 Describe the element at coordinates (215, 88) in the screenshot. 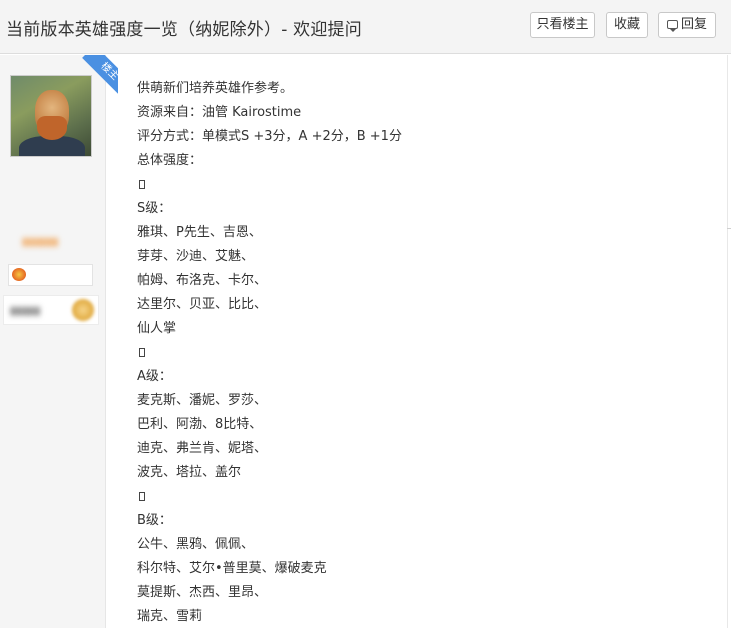

I see `post-line: 供萌新们培养英雄作参考。` at that location.